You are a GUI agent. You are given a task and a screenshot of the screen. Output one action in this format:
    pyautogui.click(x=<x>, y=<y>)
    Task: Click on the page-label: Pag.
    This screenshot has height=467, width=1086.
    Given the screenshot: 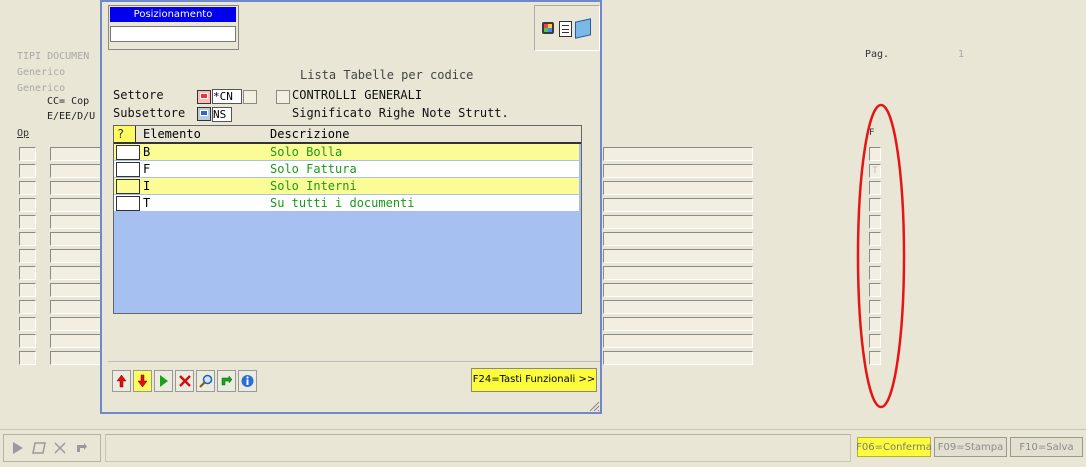 What is the action you would take?
    pyautogui.click(x=877, y=54)
    